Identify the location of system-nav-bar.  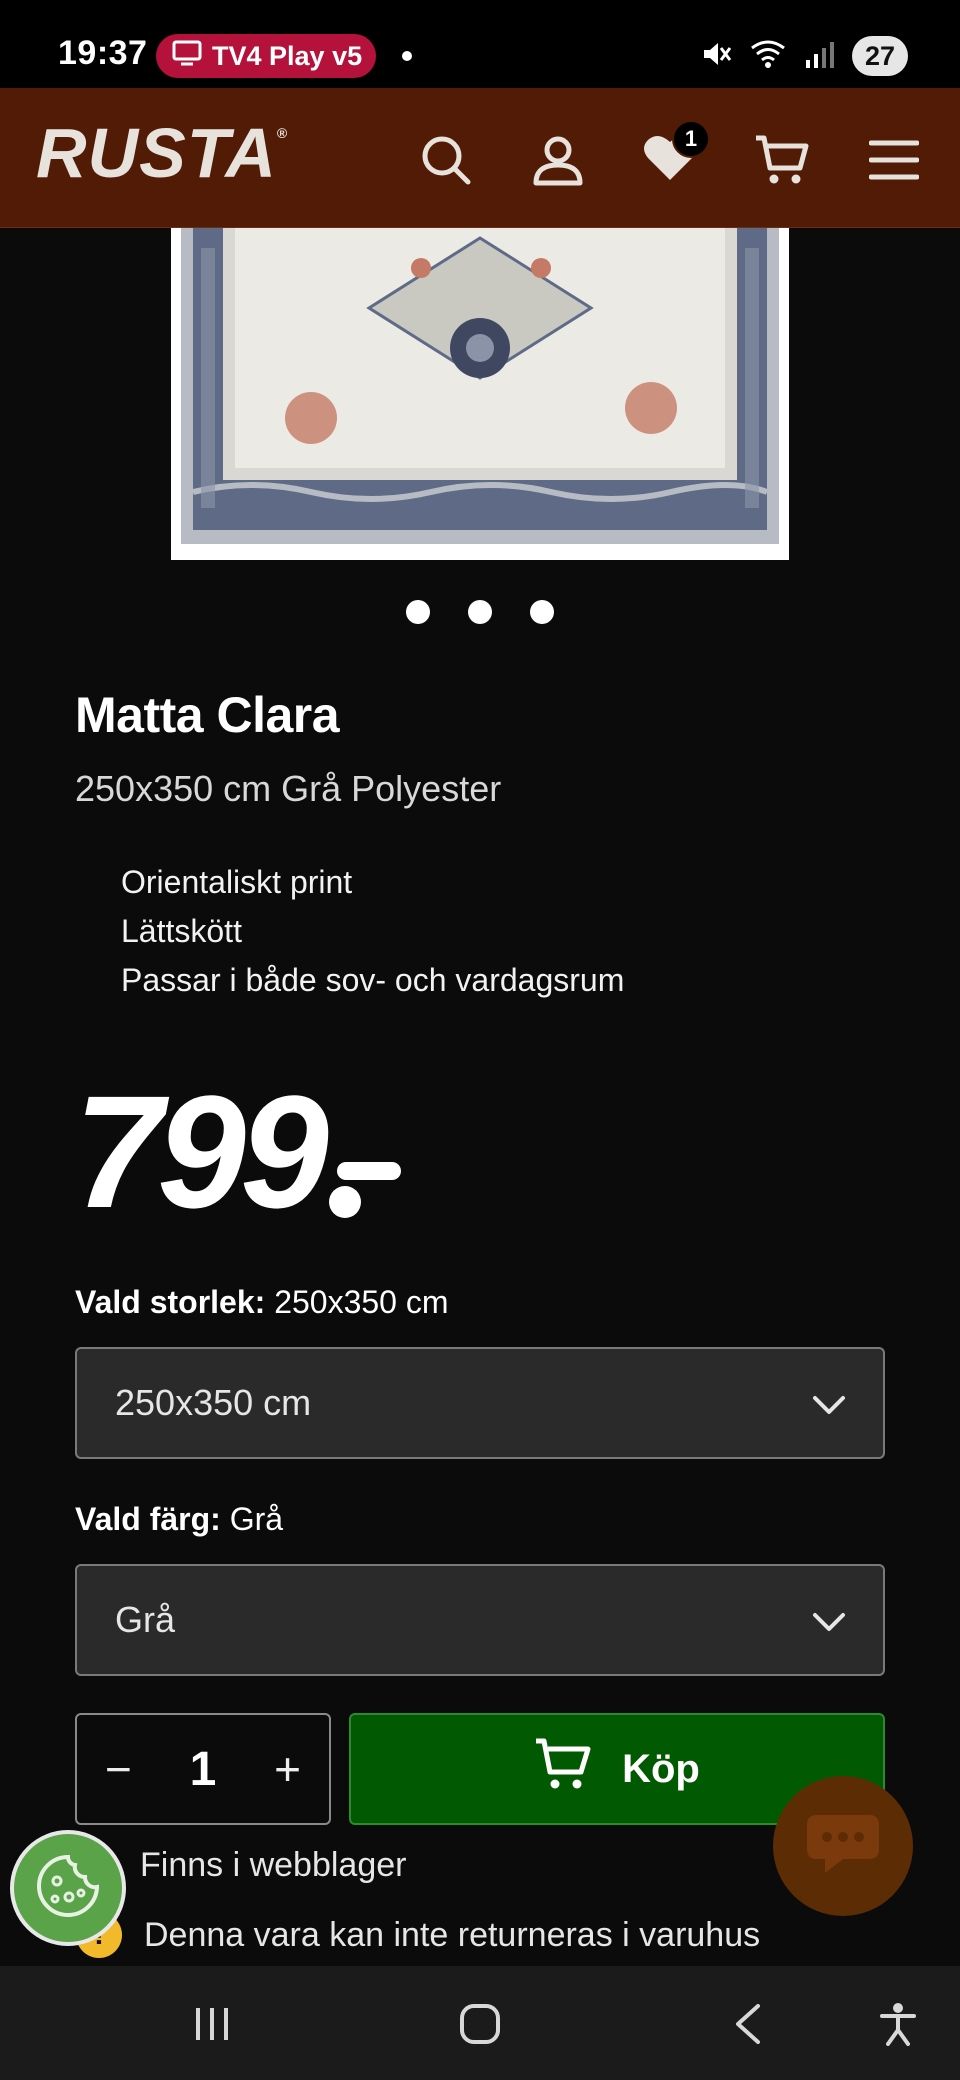
(480, 2023).